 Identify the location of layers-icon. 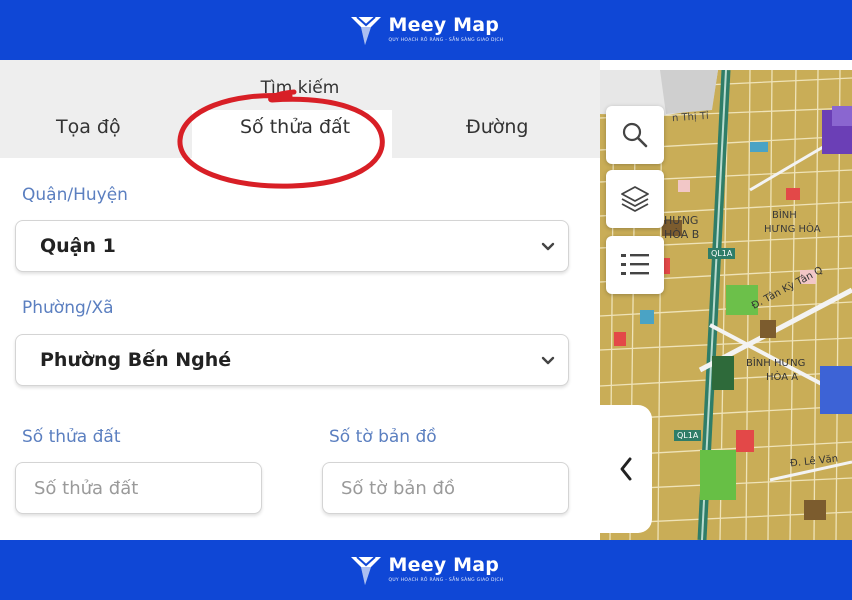
(635, 199).